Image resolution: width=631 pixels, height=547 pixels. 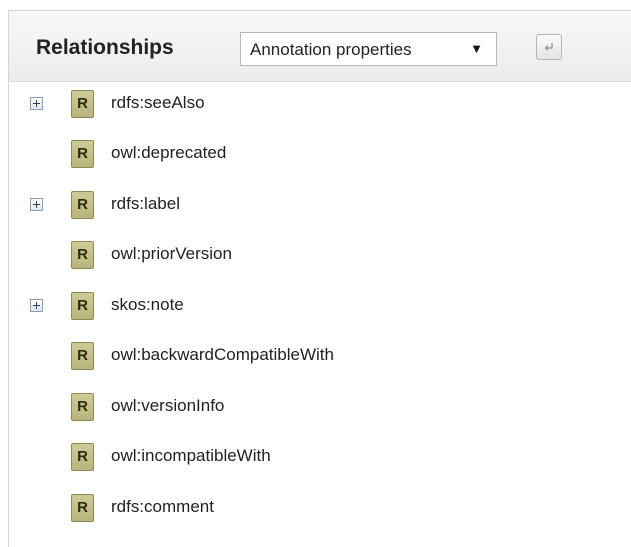 I want to click on relationship-type-dropdown: Annotation properties ▼, so click(x=368, y=49).